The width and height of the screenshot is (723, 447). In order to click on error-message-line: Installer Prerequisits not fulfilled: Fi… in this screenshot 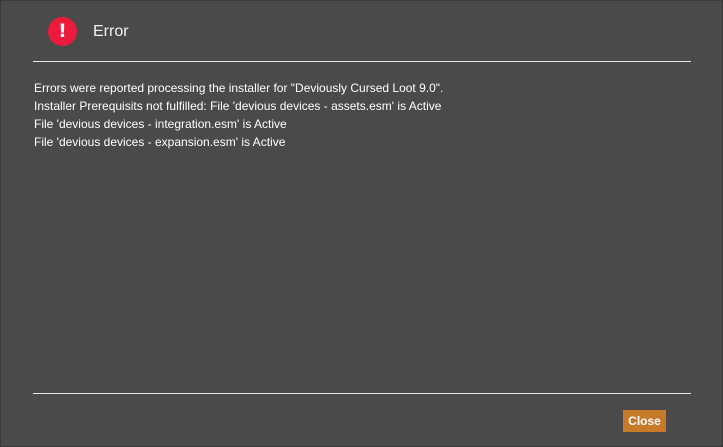, I will do `click(238, 106)`.